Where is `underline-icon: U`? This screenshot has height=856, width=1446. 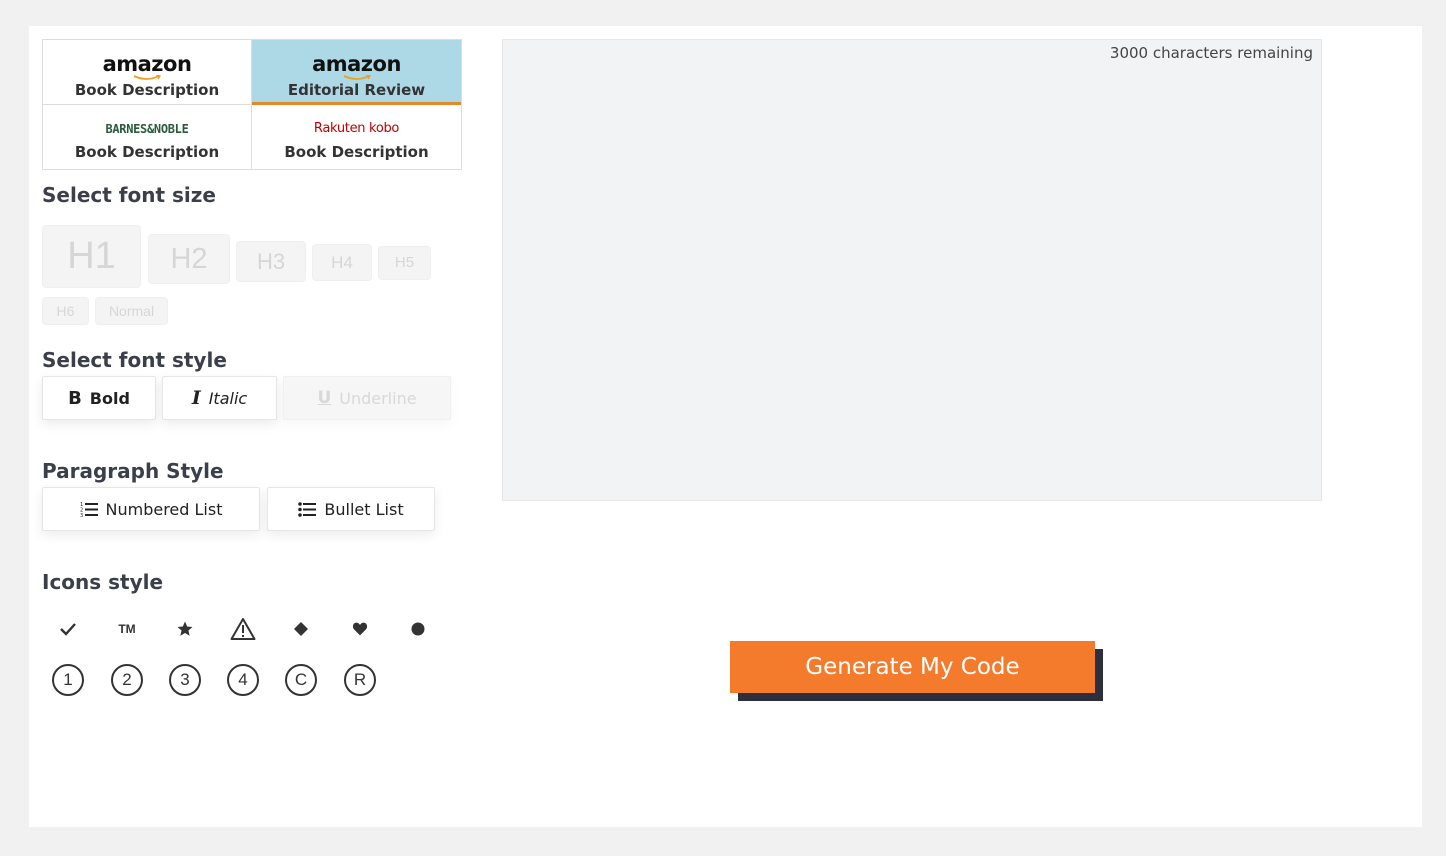
underline-icon: U is located at coordinates (324, 398).